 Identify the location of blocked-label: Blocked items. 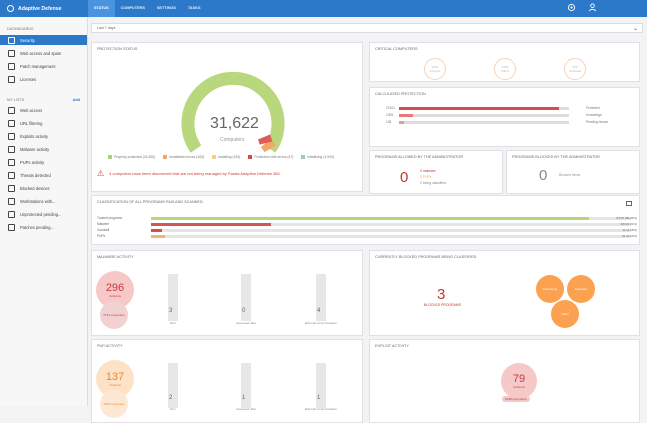
(570, 175).